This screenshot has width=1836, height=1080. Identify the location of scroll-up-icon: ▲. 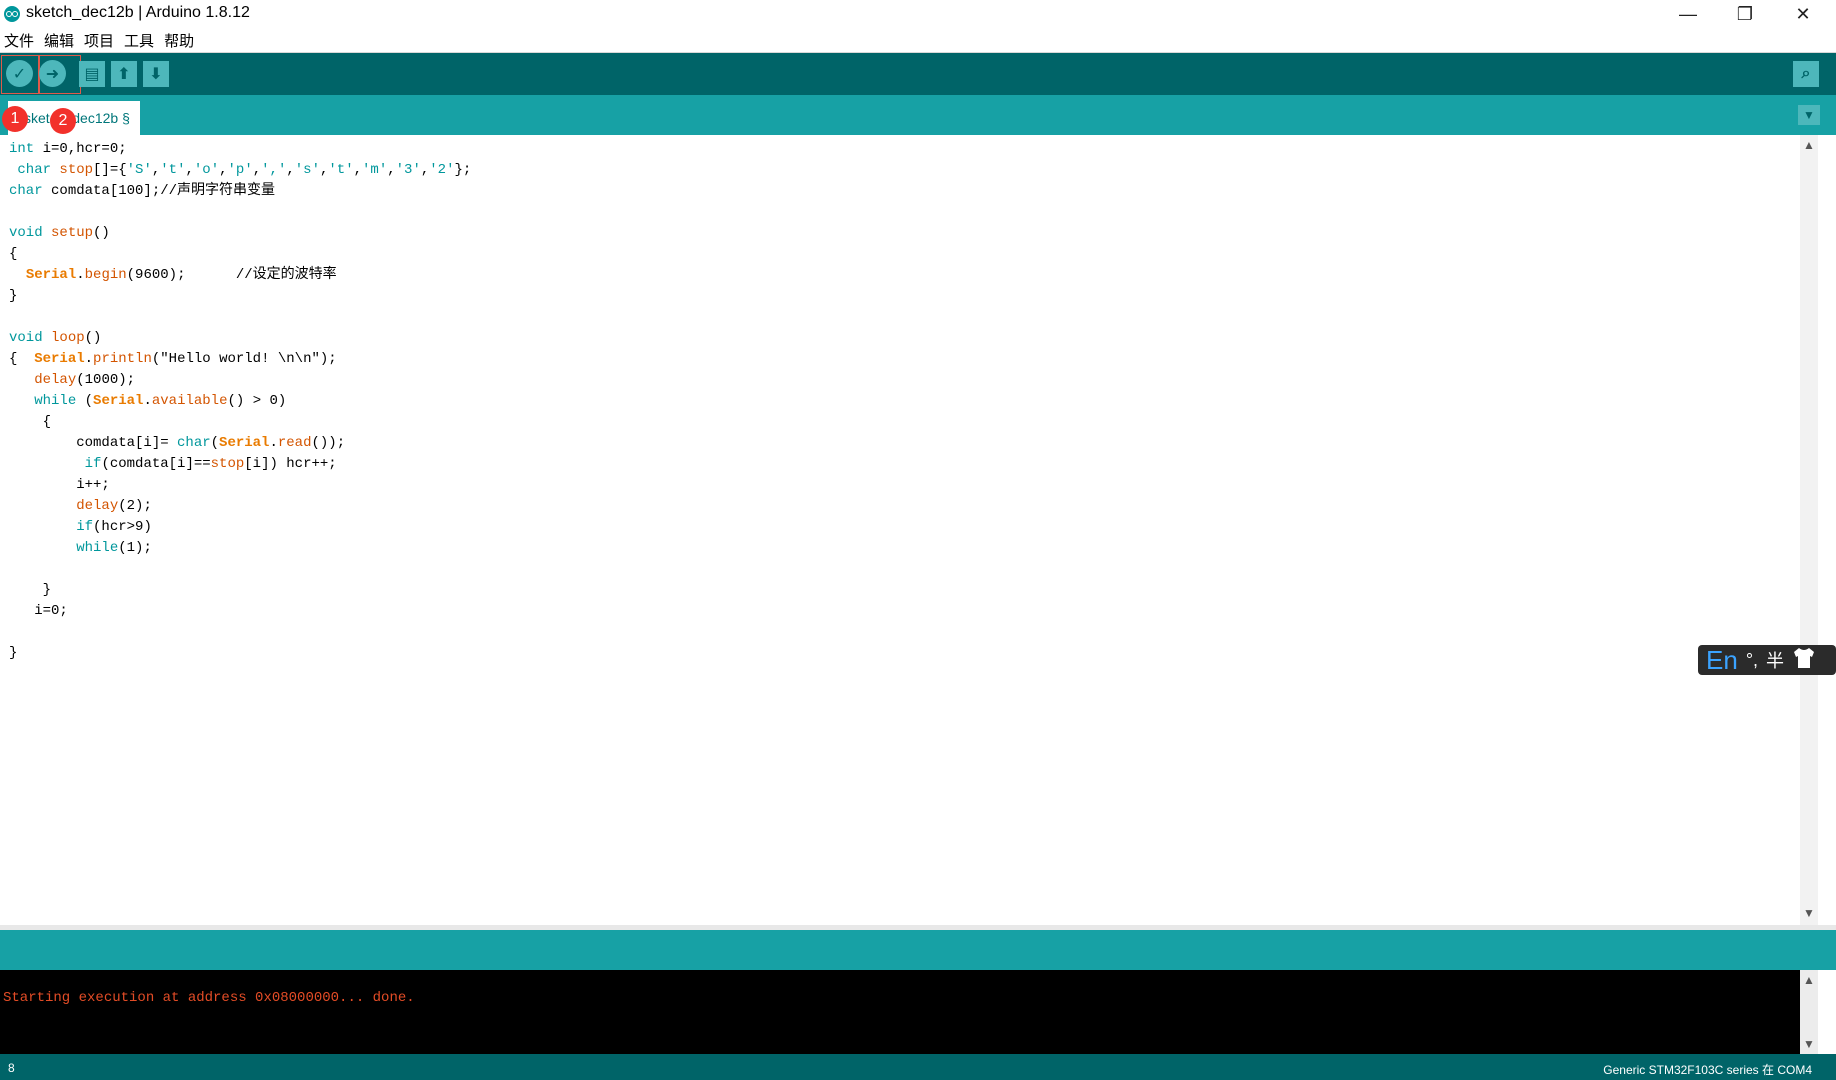
(1809, 145).